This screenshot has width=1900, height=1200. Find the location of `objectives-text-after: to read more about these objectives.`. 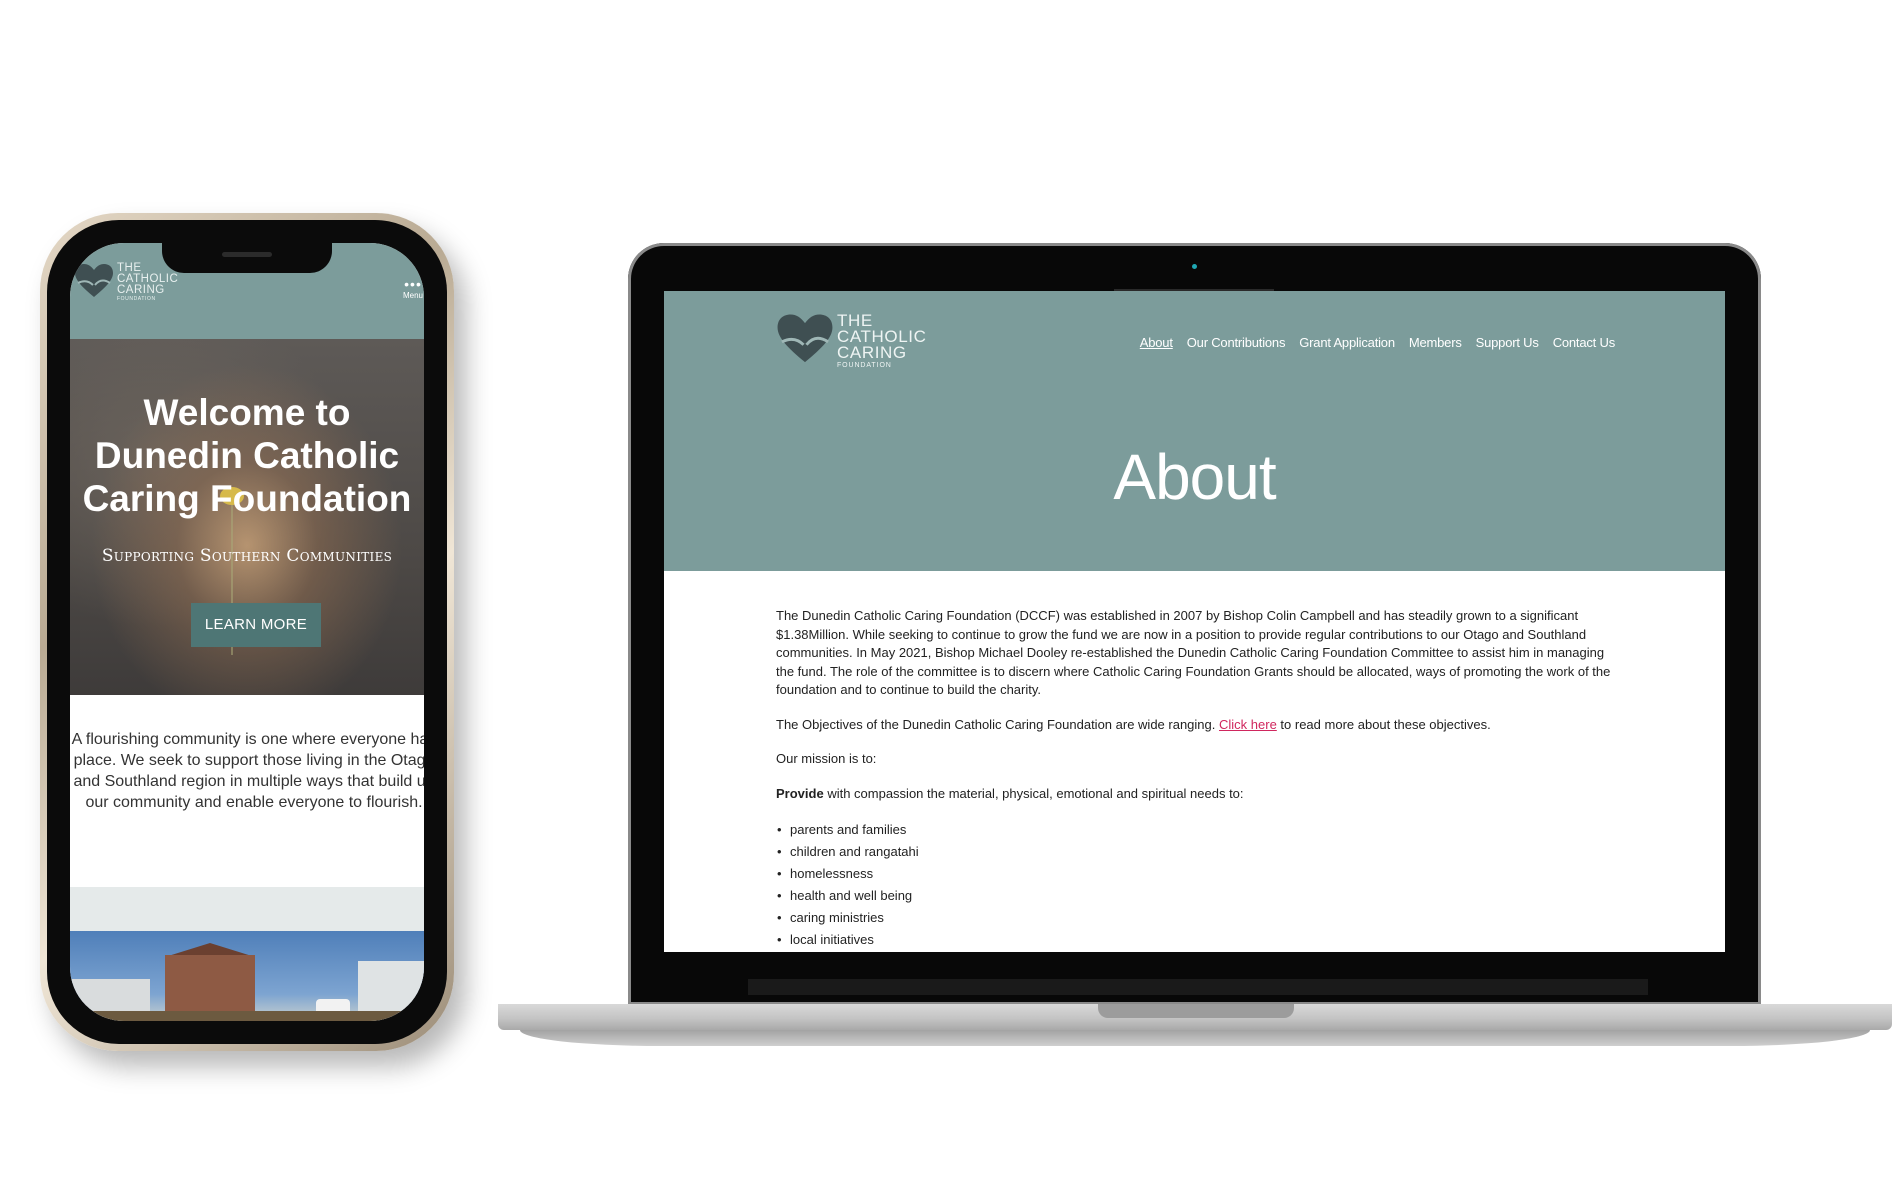

objectives-text-after: to read more about these objectives. is located at coordinates (1385, 724).